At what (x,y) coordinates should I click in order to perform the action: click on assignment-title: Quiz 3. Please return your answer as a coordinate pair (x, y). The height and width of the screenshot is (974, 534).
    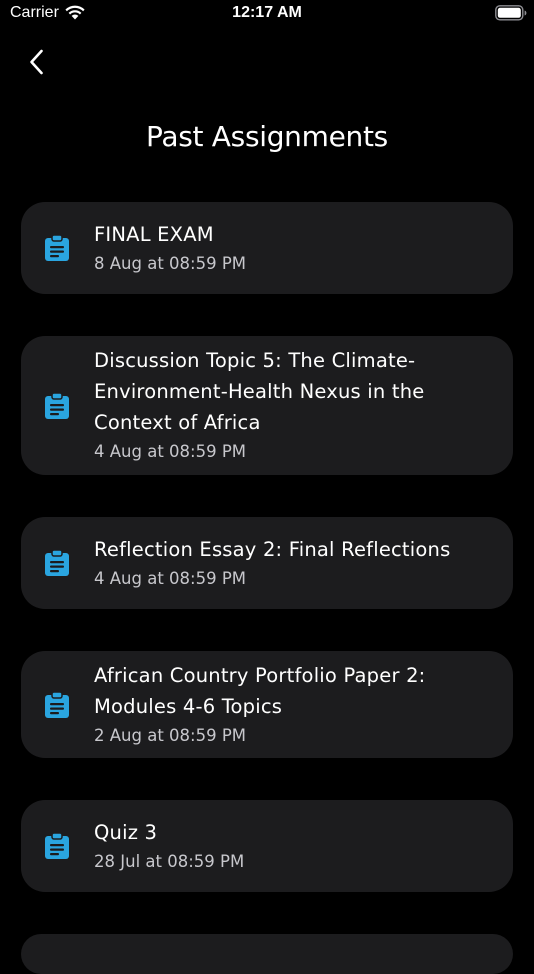
    Looking at the image, I should click on (126, 832).